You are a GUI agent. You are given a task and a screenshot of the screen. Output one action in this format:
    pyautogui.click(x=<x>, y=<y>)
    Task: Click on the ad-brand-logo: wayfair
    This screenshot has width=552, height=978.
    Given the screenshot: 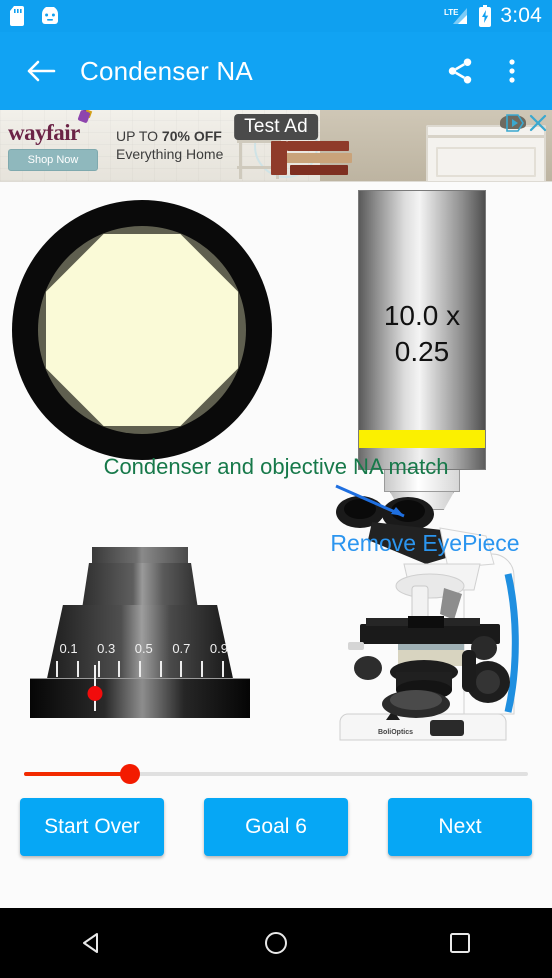 What is the action you would take?
    pyautogui.click(x=44, y=132)
    